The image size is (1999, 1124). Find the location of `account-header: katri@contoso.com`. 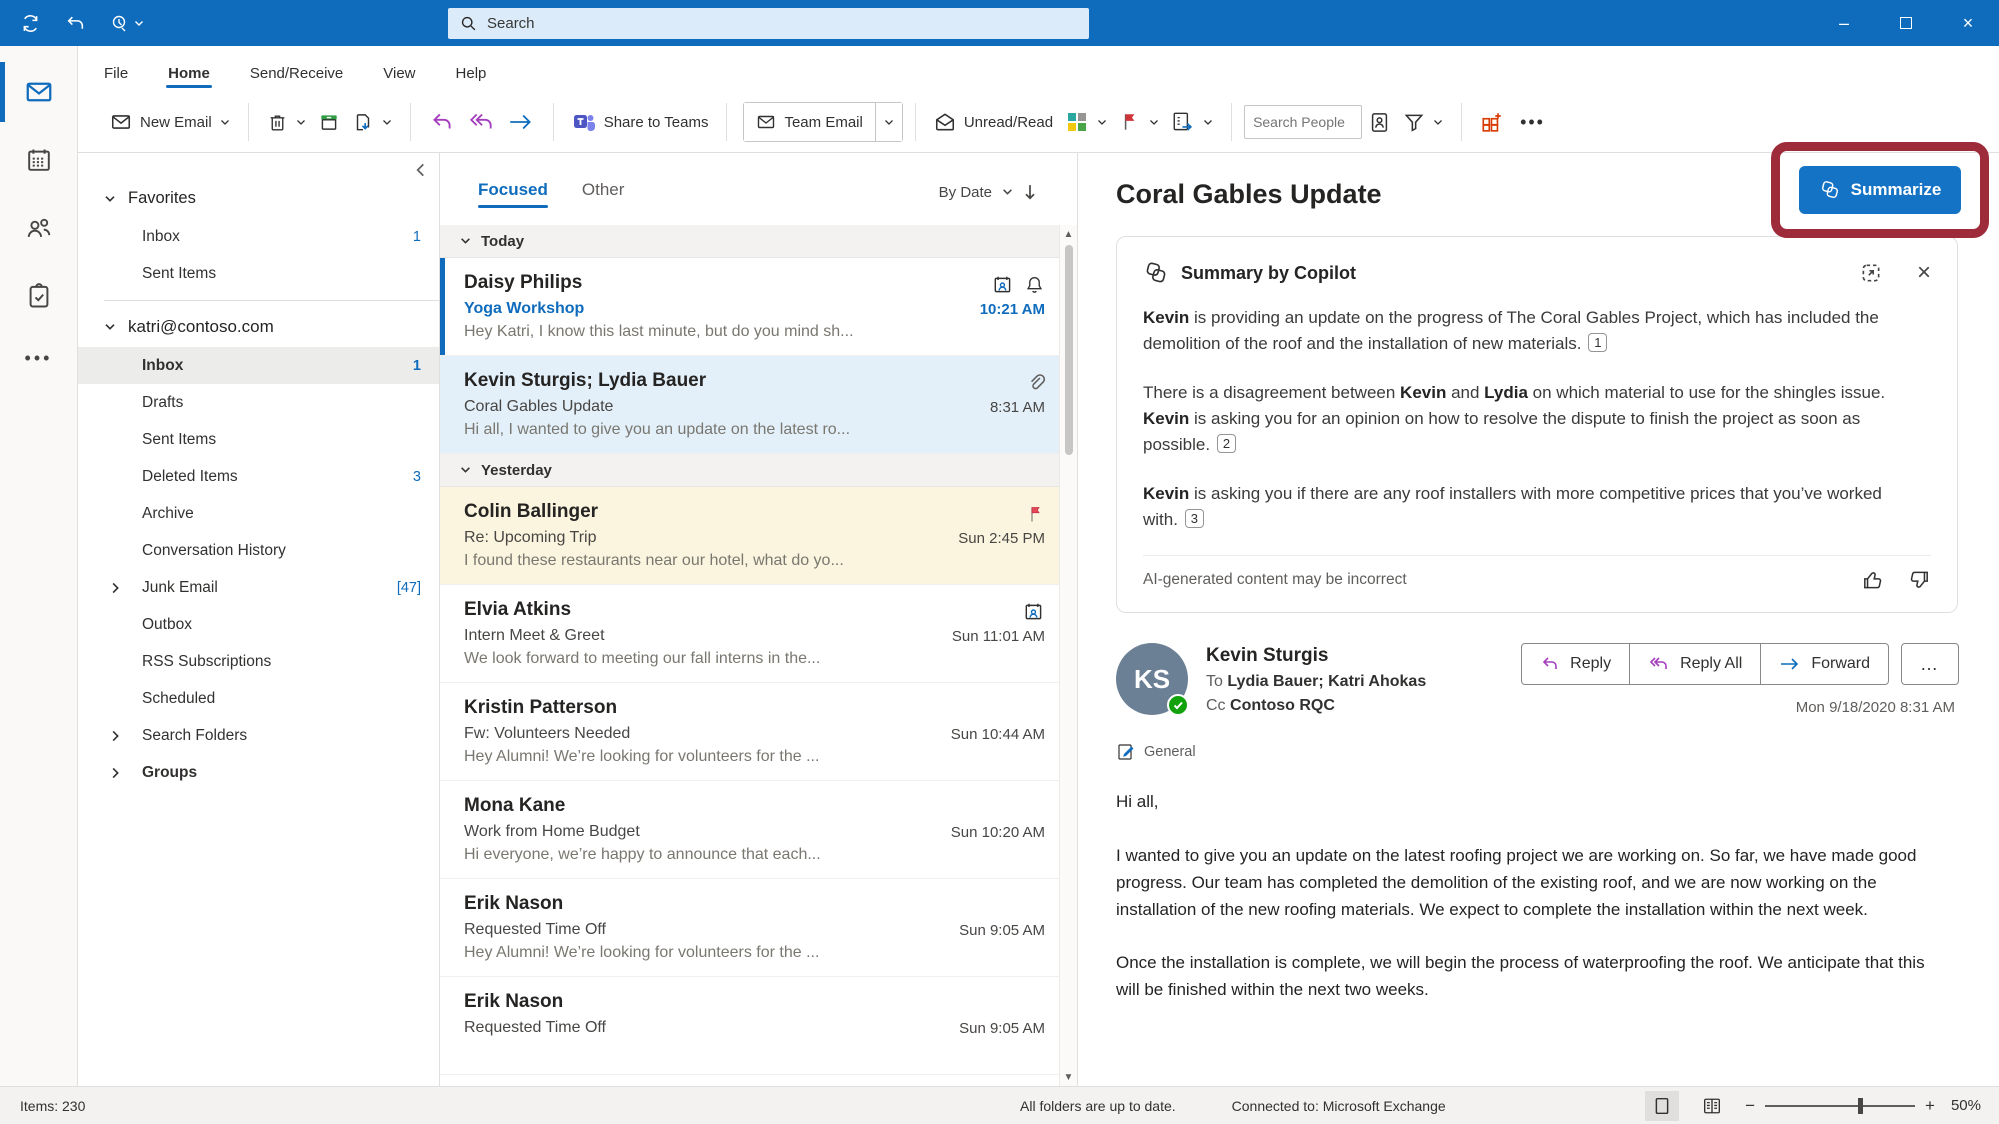

account-header: katri@contoso.com is located at coordinates (258, 327).